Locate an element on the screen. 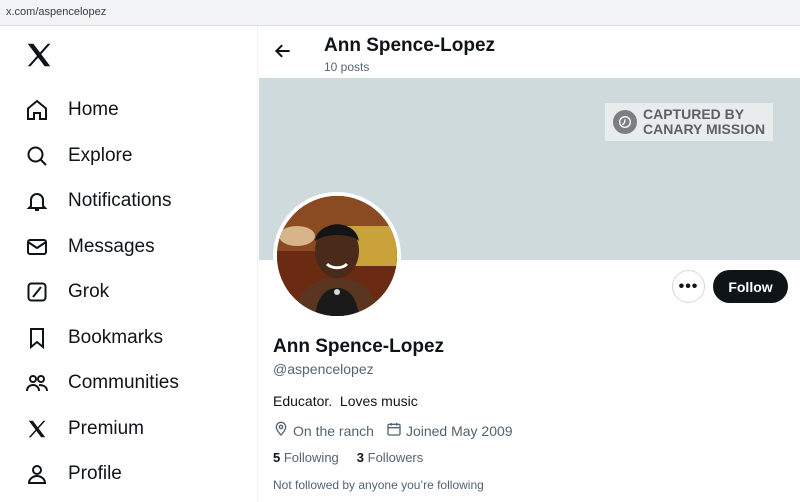 The width and height of the screenshot is (800, 502). not-followed-text: Not followed by anyone you’re following is located at coordinates (378, 485).